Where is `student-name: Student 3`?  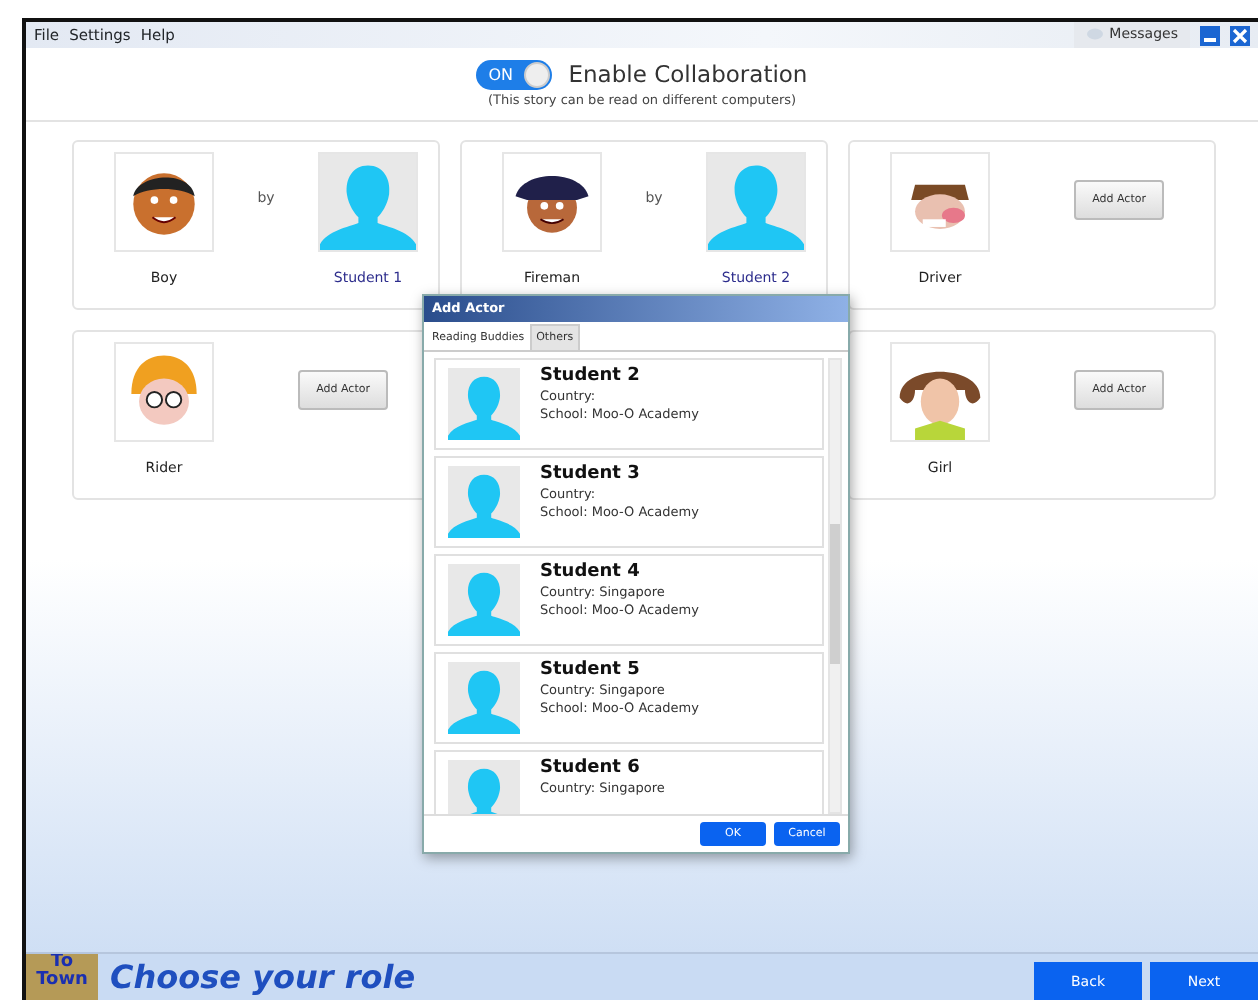 student-name: Student 3 is located at coordinates (591, 475).